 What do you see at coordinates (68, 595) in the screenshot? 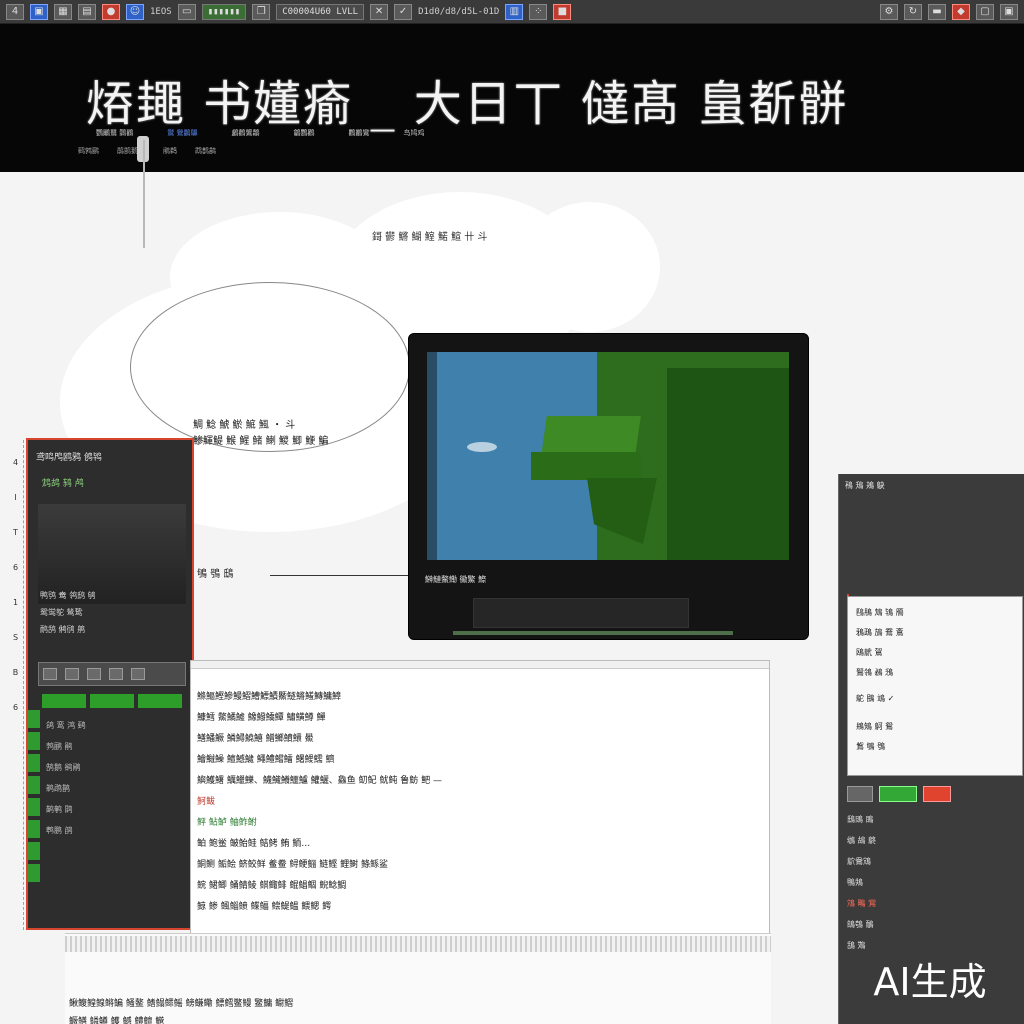
I see `list-item: 鸭鸮 鸯 鸰鸱 鸲` at bounding box center [68, 595].